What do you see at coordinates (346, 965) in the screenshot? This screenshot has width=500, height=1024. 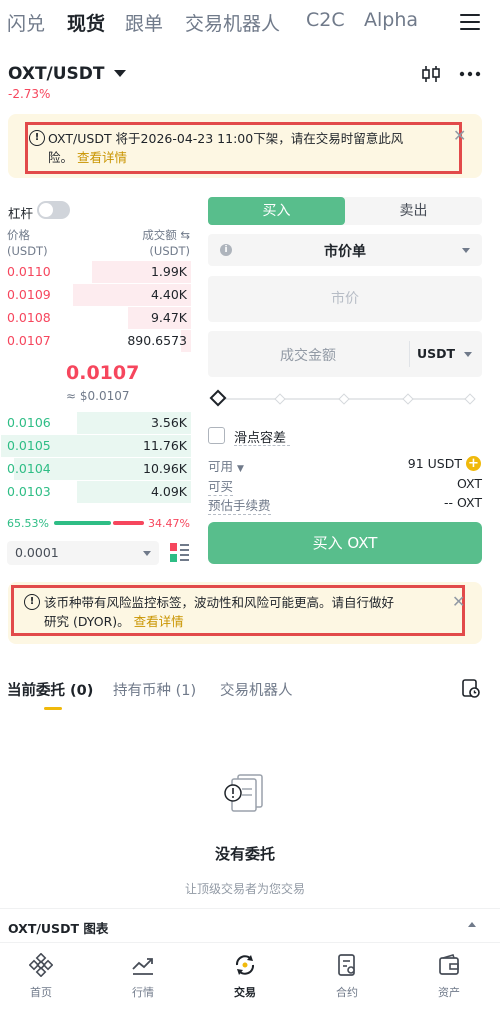 I see `futures-icon` at bounding box center [346, 965].